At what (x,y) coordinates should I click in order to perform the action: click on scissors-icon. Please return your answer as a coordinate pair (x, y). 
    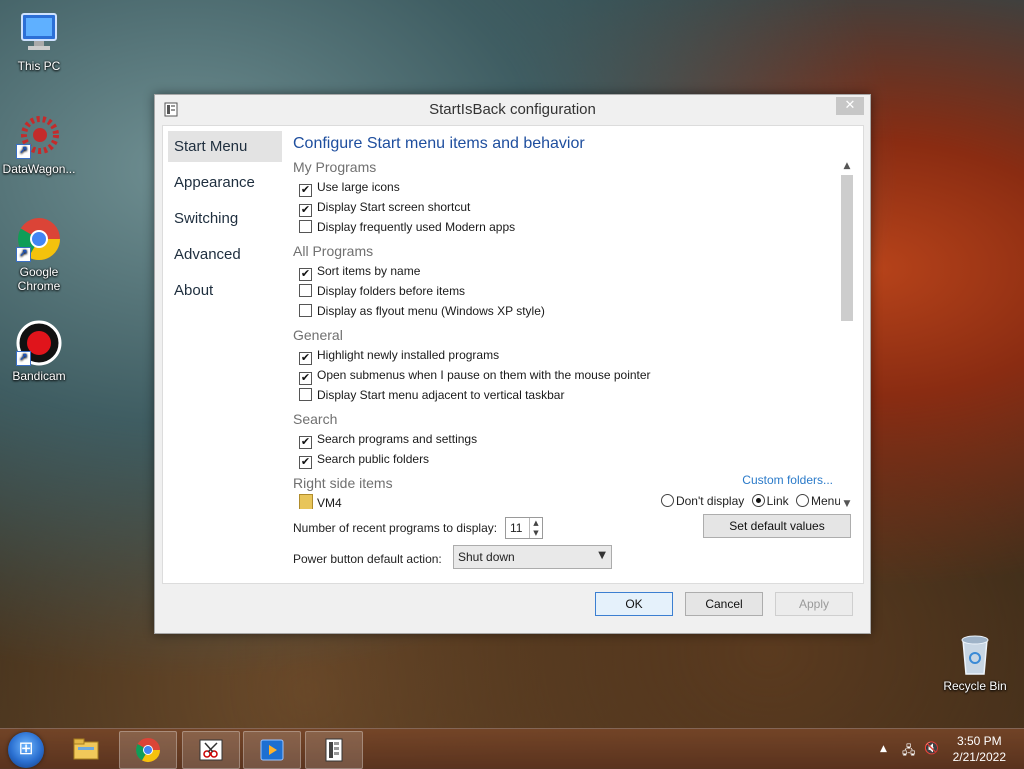
    Looking at the image, I should click on (211, 750).